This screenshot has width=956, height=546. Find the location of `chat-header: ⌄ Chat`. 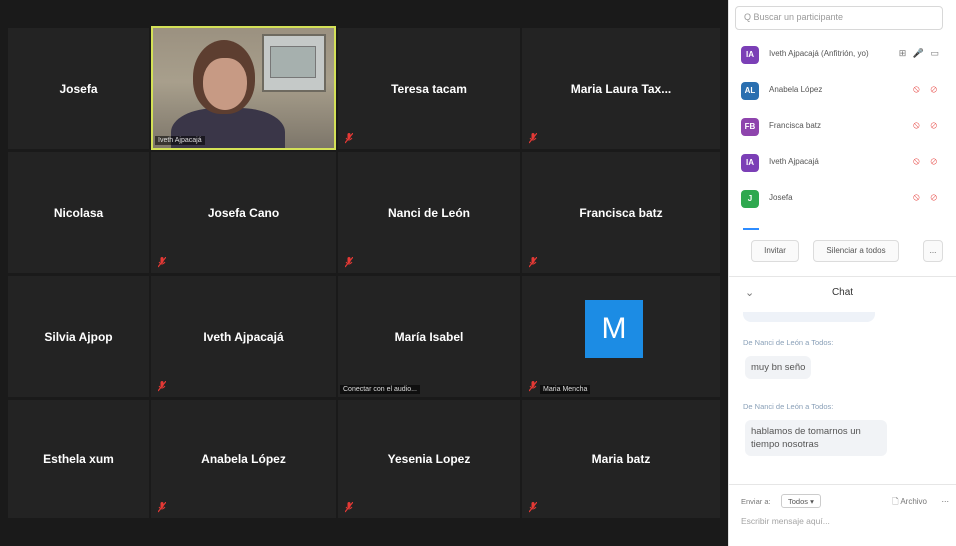

chat-header: ⌄ Chat is located at coordinates (842, 294).